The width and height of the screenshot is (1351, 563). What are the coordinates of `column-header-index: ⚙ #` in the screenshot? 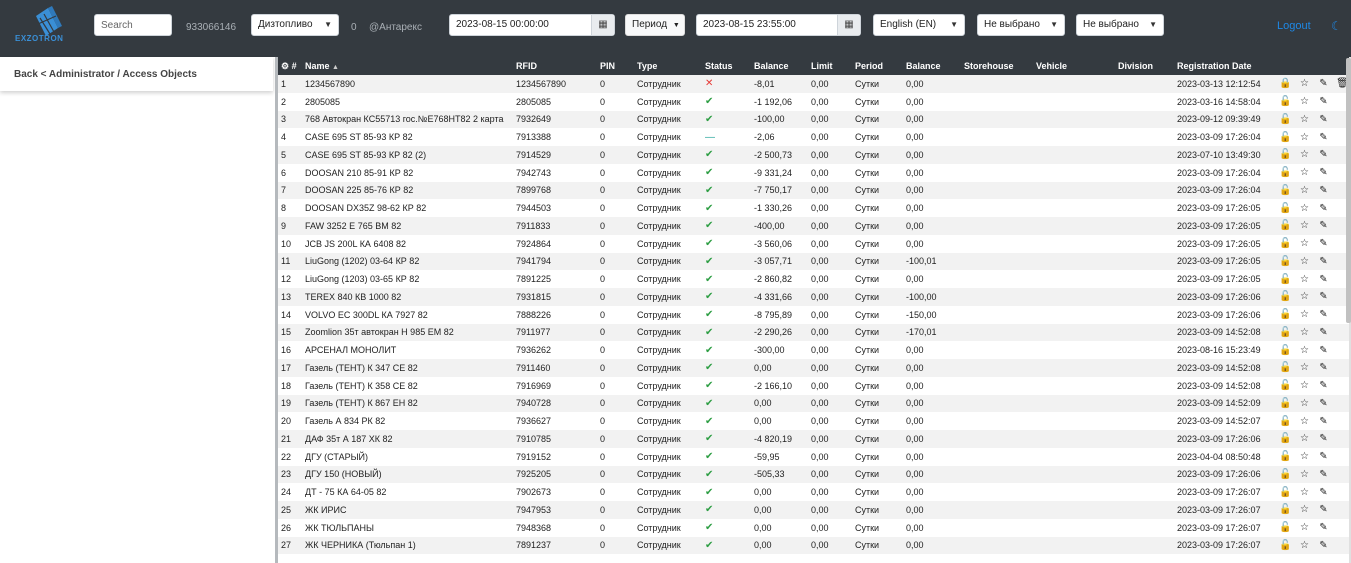 It's located at (290, 66).